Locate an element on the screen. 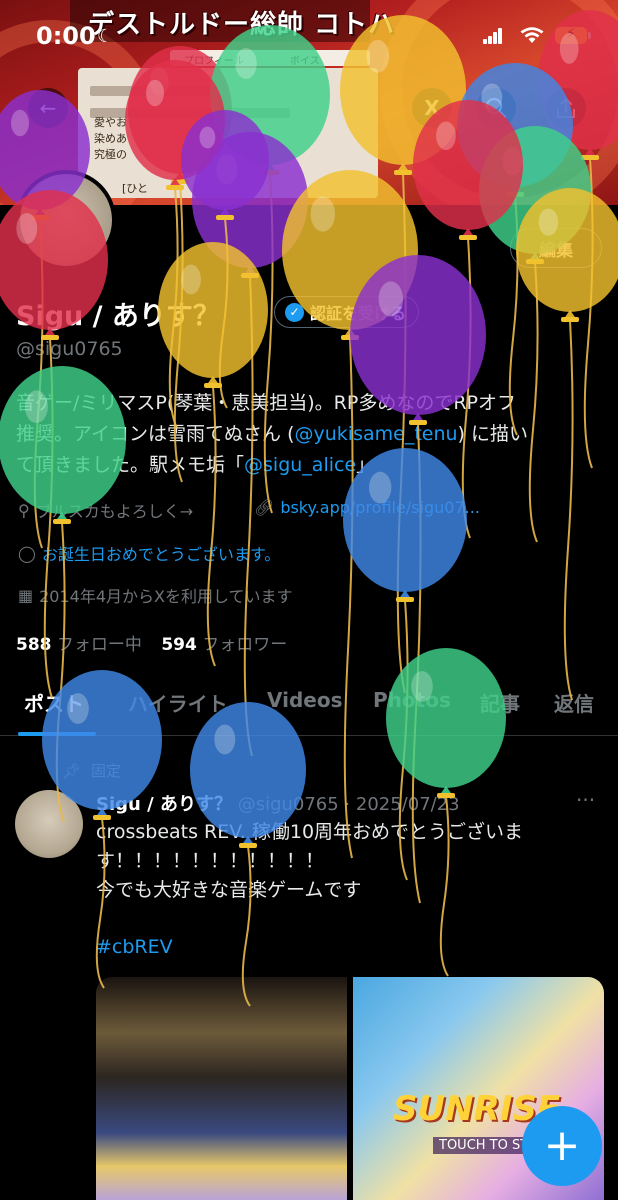 Image resolution: width=618 pixels, height=1200 pixels. bio-line-1: 音ゲー/ミリマスP(琴葉・恵美担当)。RP多めなのでRPオフ is located at coordinates (266, 403).